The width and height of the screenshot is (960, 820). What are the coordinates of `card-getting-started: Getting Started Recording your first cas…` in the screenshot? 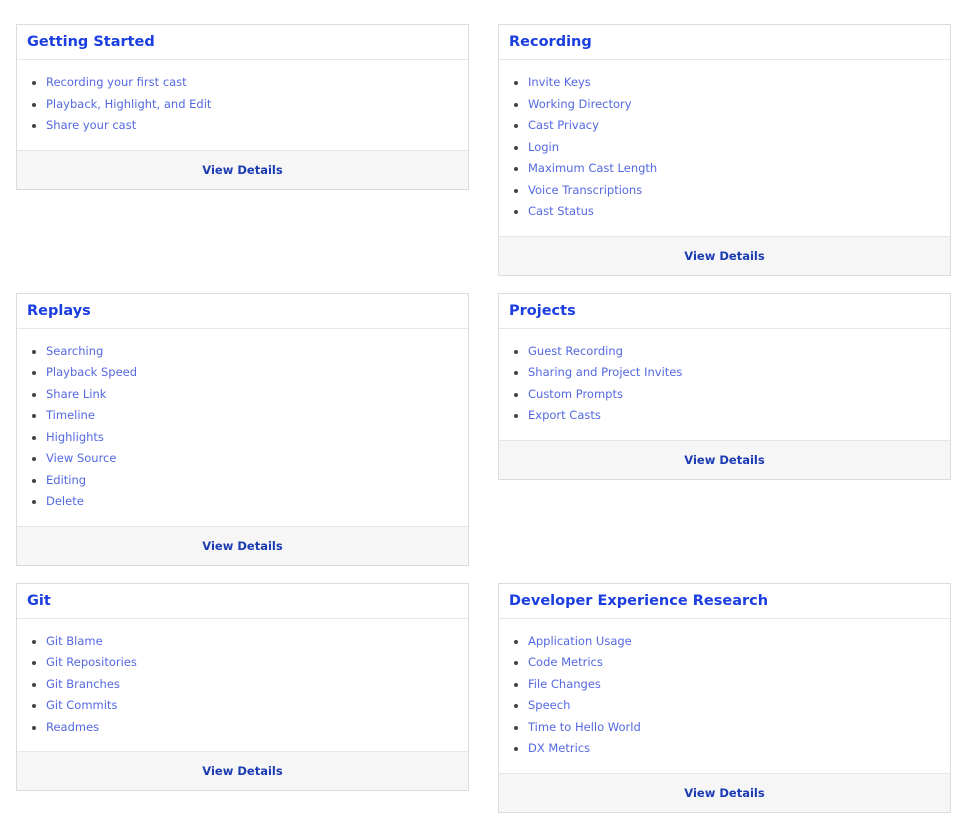 It's located at (242, 107).